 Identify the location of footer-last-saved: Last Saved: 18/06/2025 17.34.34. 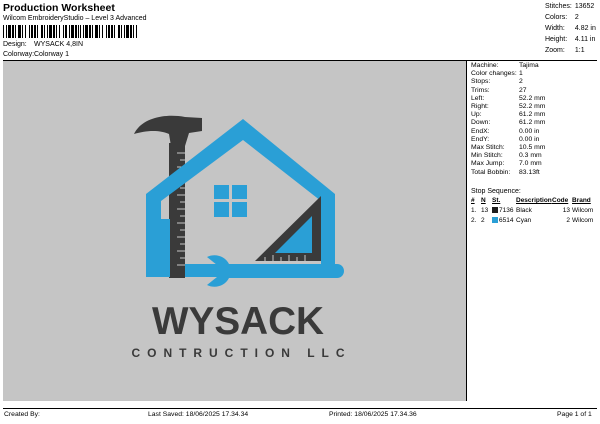
(198, 414).